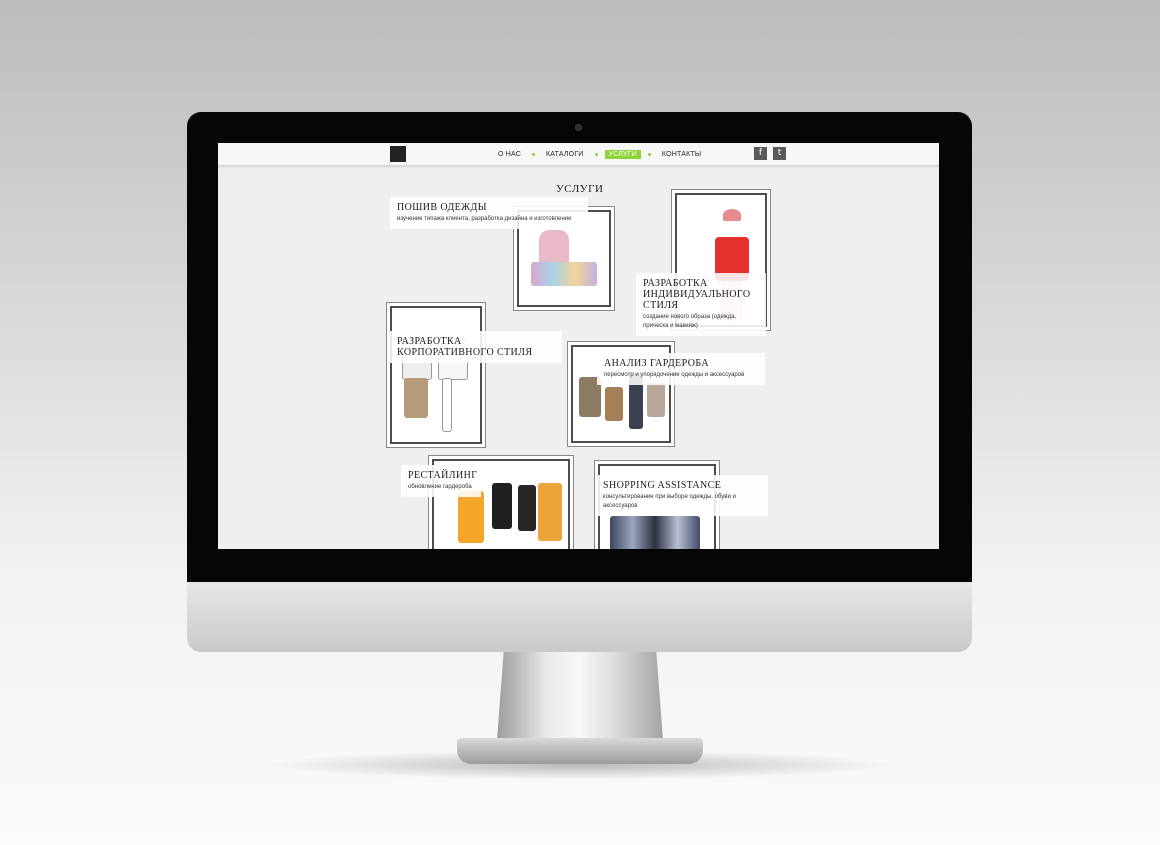  What do you see at coordinates (509, 154) in the screenshot?
I see `nav-item-about: О НАС` at bounding box center [509, 154].